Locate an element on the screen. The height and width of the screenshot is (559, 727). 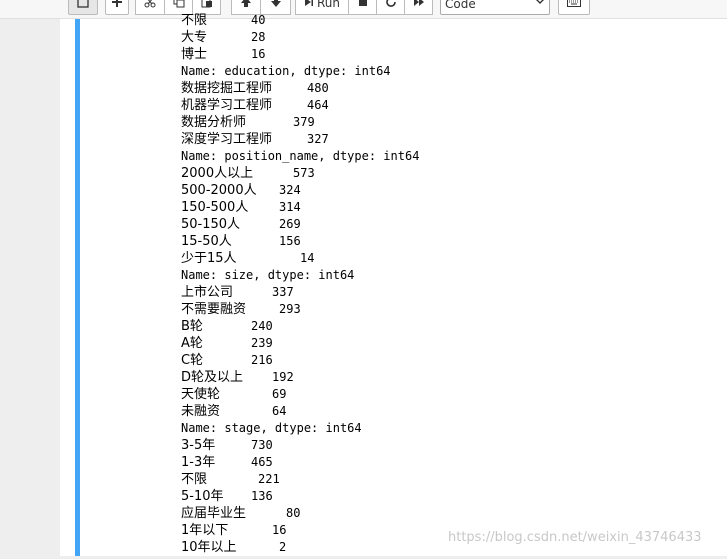
output-row: 50-150人 269 is located at coordinates (391, 224).